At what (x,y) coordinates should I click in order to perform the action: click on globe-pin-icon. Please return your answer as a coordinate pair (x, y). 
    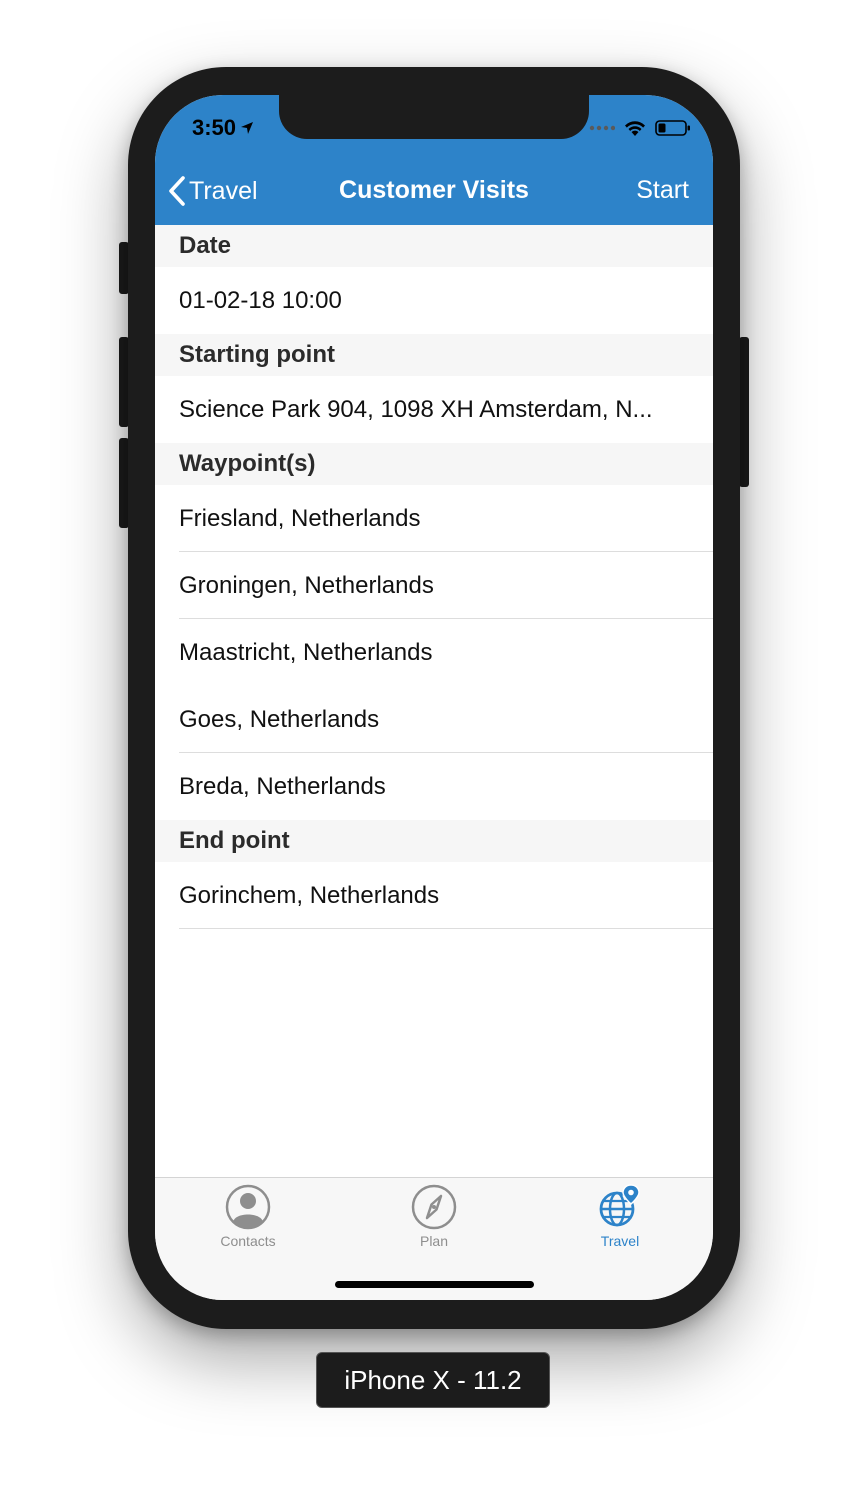
    Looking at the image, I should click on (619, 1205).